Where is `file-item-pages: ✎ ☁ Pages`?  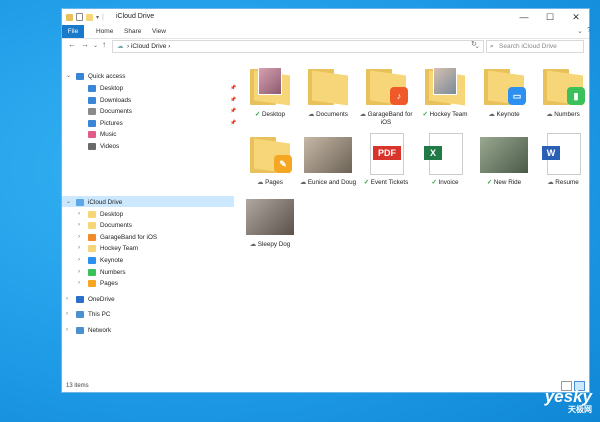 file-item-pages: ✎ ☁ Pages is located at coordinates (270, 166).